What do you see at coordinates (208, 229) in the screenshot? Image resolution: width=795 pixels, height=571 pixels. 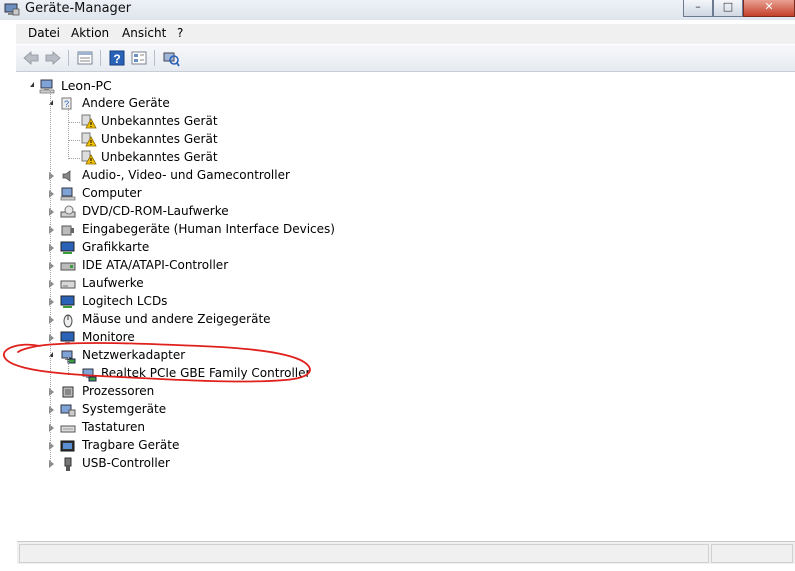 I see `category-label: Eingabegeräte (Human Interface Devices)` at bounding box center [208, 229].